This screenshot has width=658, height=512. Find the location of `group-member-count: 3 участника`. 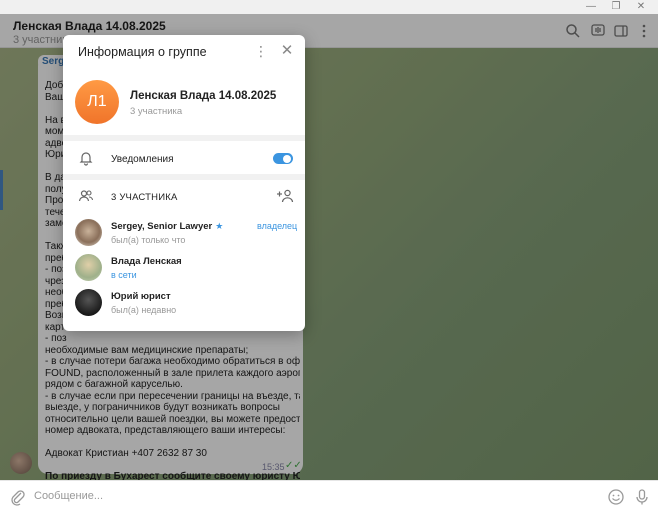

group-member-count: 3 участника is located at coordinates (156, 111).